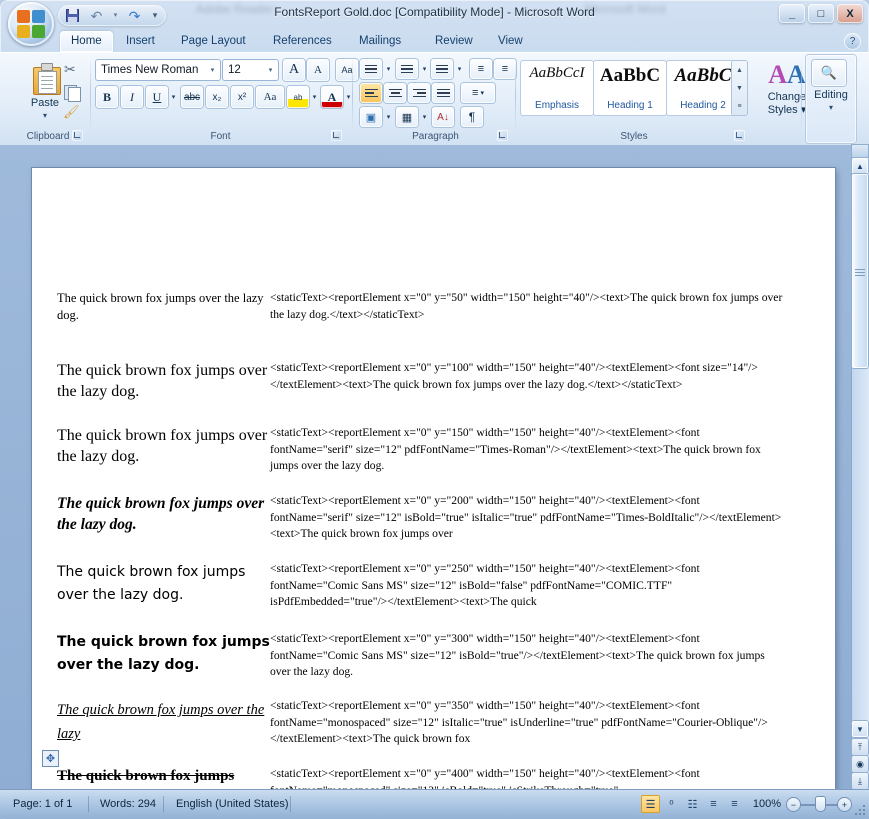 Image resolution: width=869 pixels, height=819 pixels. Describe the element at coordinates (242, 97) in the screenshot. I see `superscript-button: x²` at that location.